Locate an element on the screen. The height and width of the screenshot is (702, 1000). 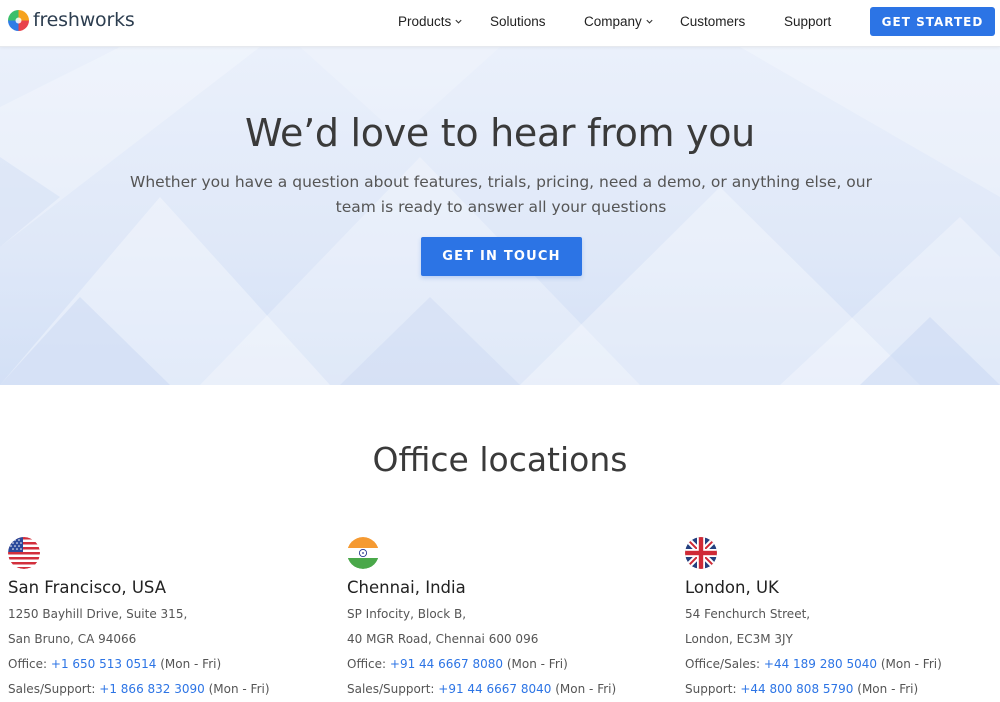
get-in-touch-button: GET IN TOUCH is located at coordinates (501, 256).